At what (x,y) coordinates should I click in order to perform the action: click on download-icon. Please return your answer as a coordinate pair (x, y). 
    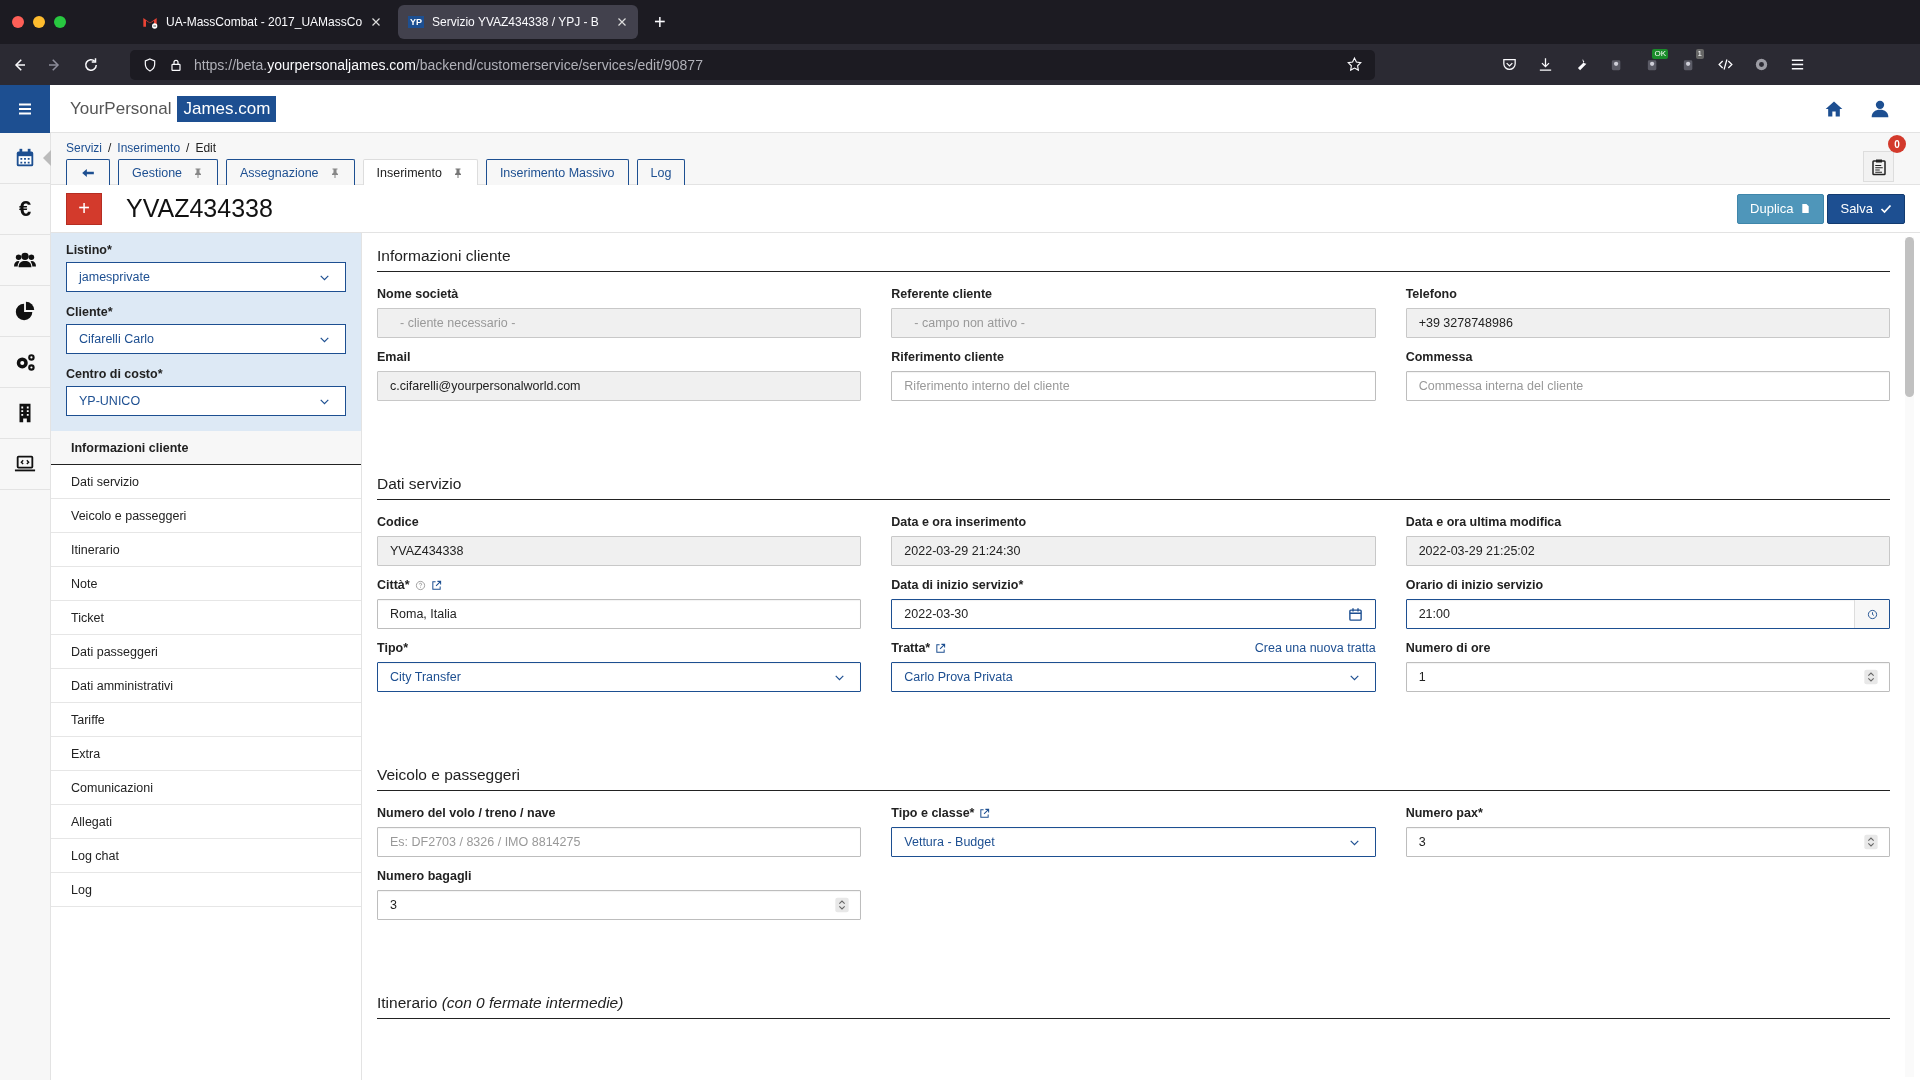
    Looking at the image, I should click on (1545, 64).